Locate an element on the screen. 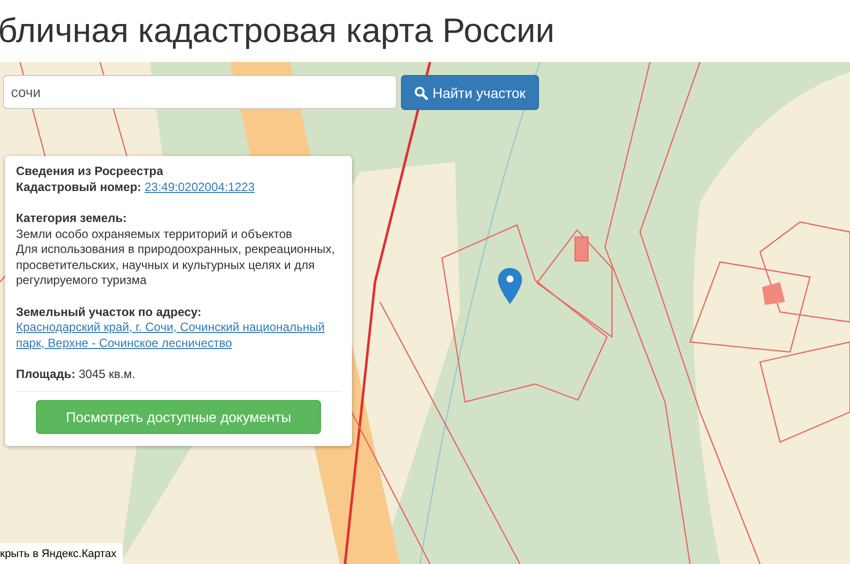  search-icon is located at coordinates (421, 93).